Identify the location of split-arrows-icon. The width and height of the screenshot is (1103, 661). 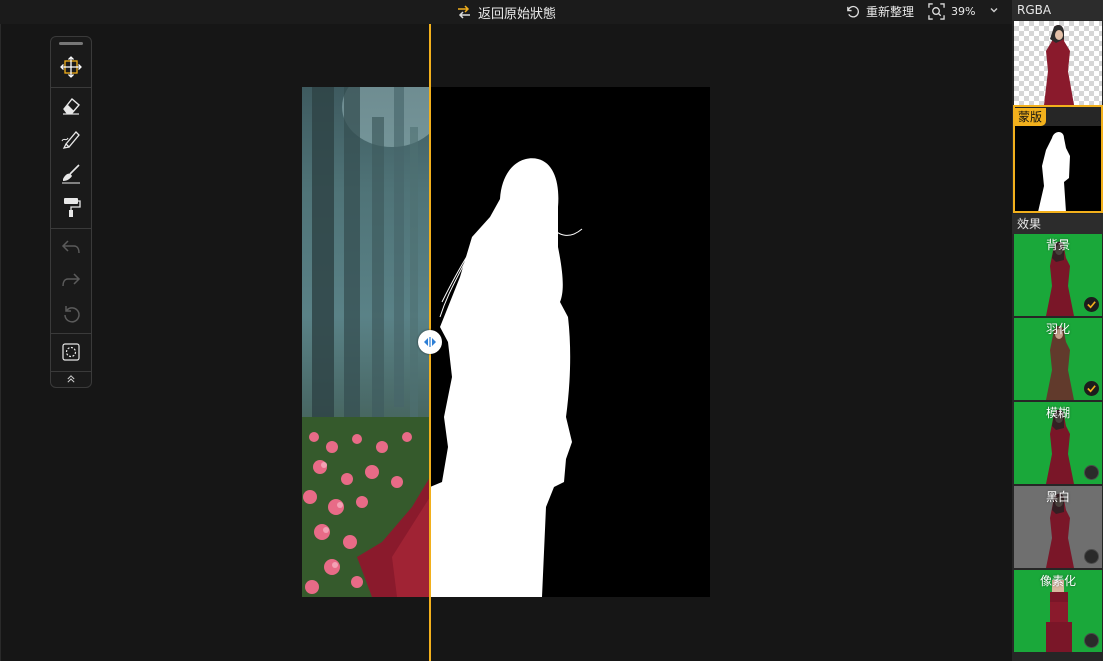
(430, 342).